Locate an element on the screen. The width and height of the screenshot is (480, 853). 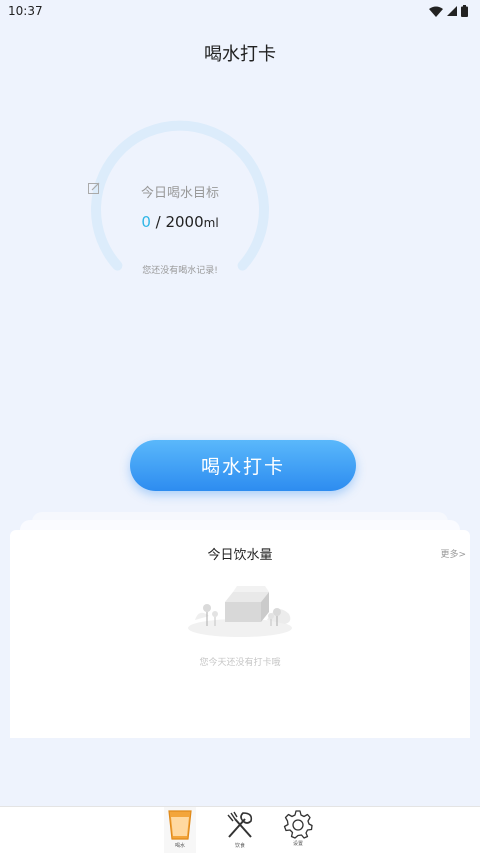
bottom-tab-bar: 喝水 饮食 设置 is located at coordinates (240, 829).